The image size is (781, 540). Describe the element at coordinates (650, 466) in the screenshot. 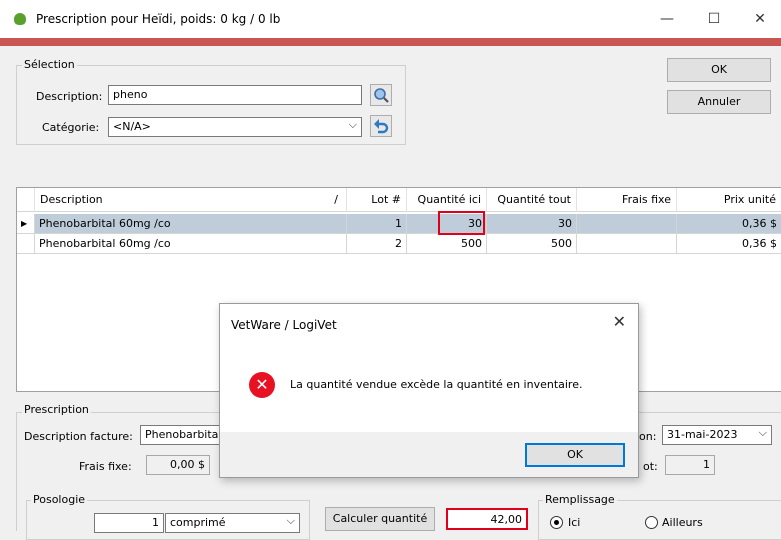

I see `lot-label: ot:` at that location.